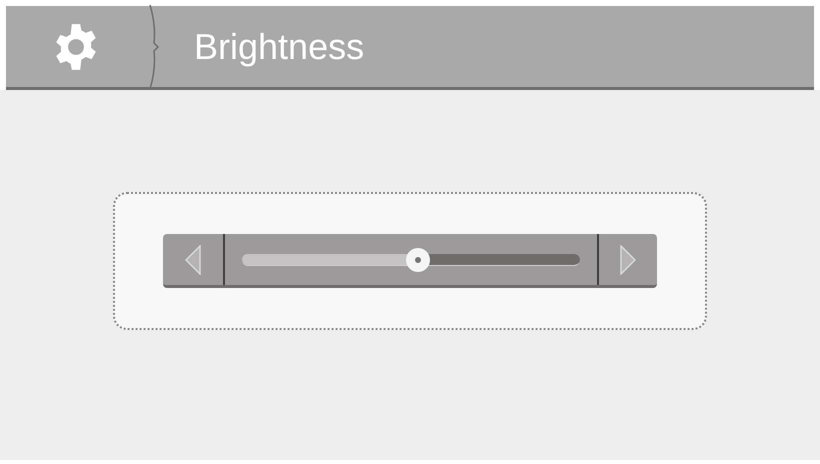 The image size is (820, 464). What do you see at coordinates (418, 260) in the screenshot?
I see `slider-thumb` at bounding box center [418, 260].